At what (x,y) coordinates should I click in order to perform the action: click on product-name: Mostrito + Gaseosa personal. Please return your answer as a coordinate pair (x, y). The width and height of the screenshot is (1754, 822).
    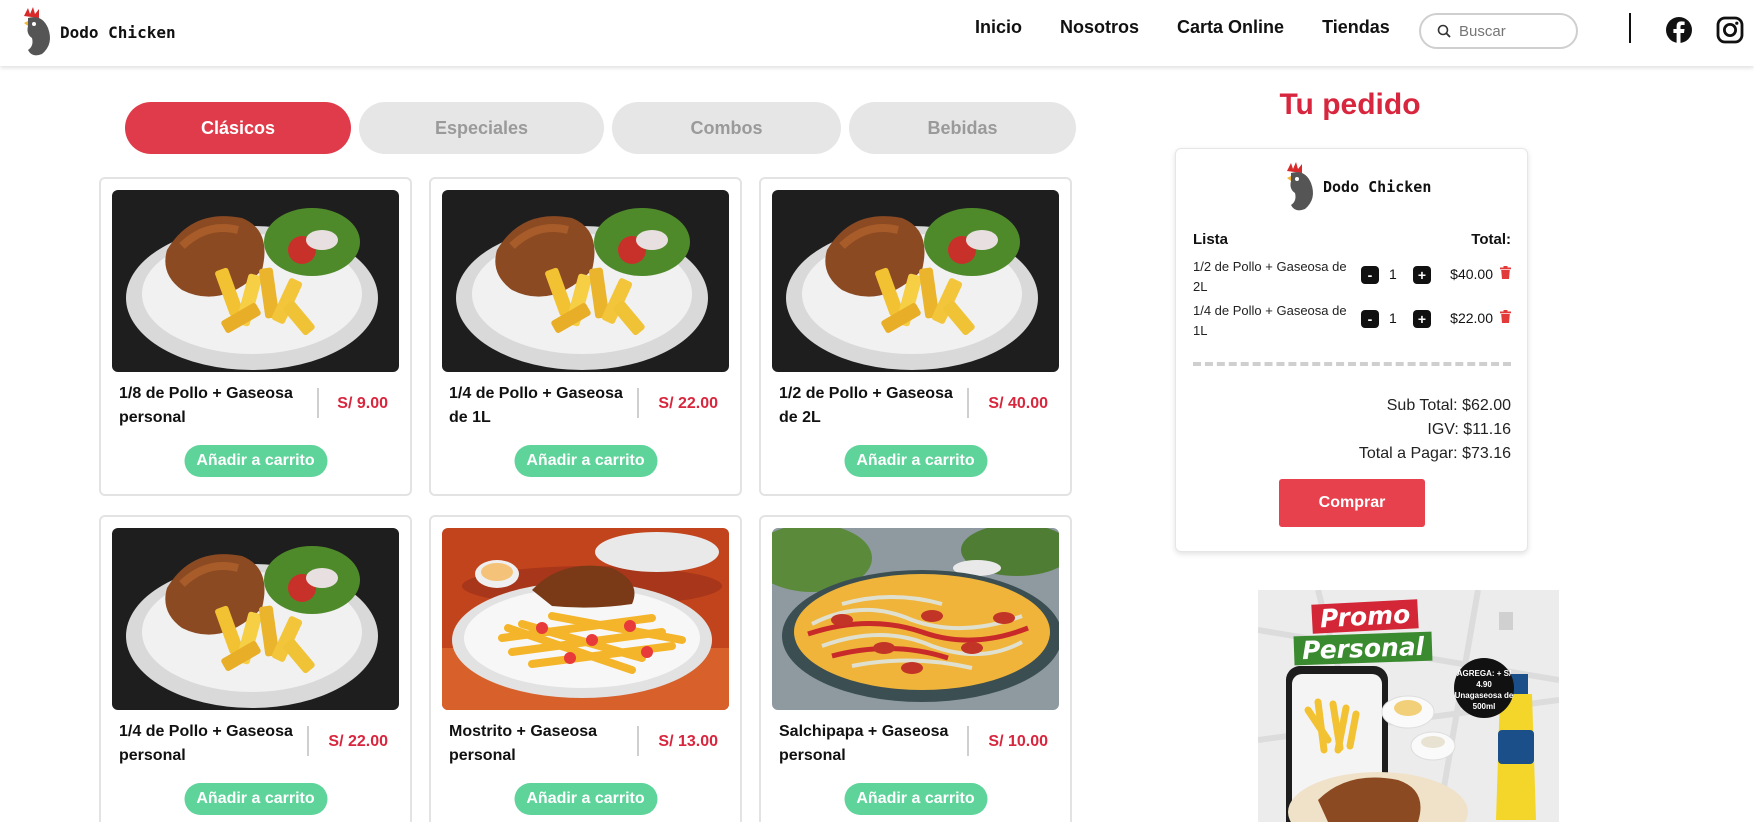
    Looking at the image, I should click on (523, 743).